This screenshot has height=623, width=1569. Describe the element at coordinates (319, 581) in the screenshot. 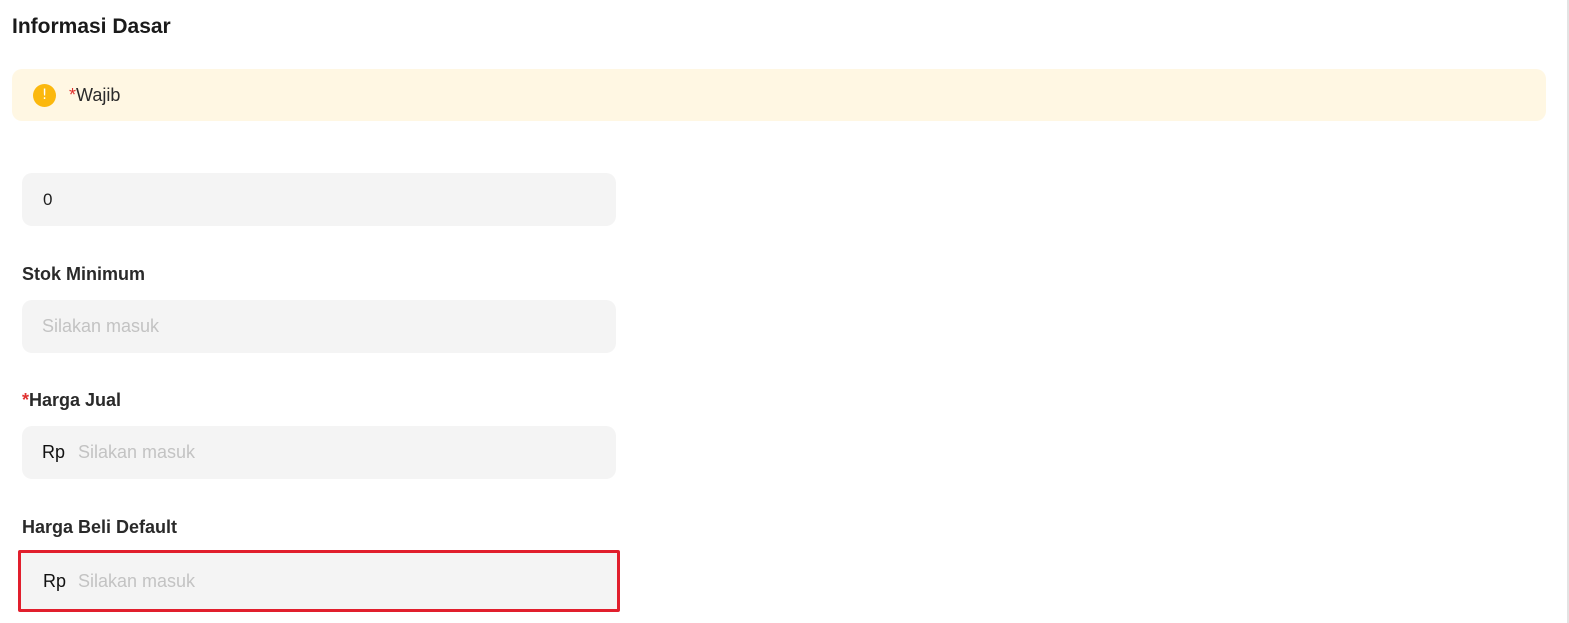

I see `default-buy-price-input: Rp Silakan masuk` at that location.